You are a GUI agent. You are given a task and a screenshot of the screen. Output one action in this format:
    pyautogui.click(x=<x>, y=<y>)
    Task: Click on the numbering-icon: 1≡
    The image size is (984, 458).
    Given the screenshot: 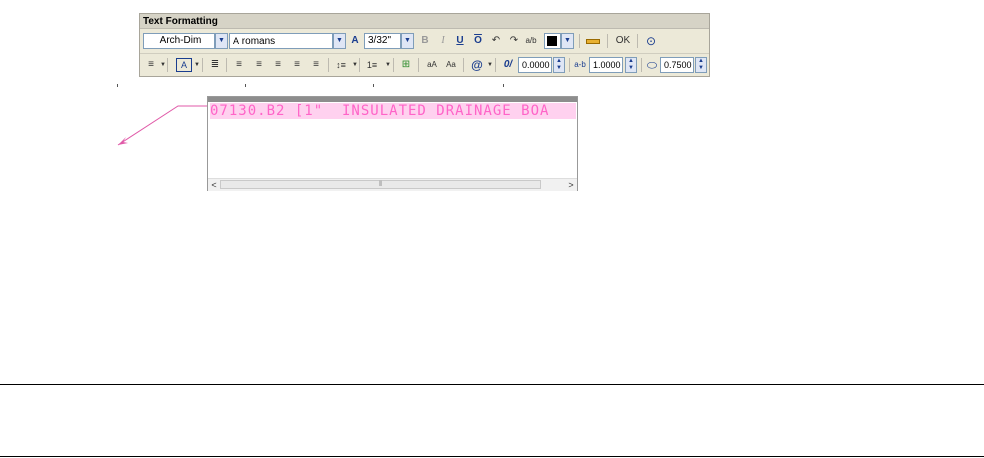 What is the action you would take?
    pyautogui.click(x=372, y=65)
    